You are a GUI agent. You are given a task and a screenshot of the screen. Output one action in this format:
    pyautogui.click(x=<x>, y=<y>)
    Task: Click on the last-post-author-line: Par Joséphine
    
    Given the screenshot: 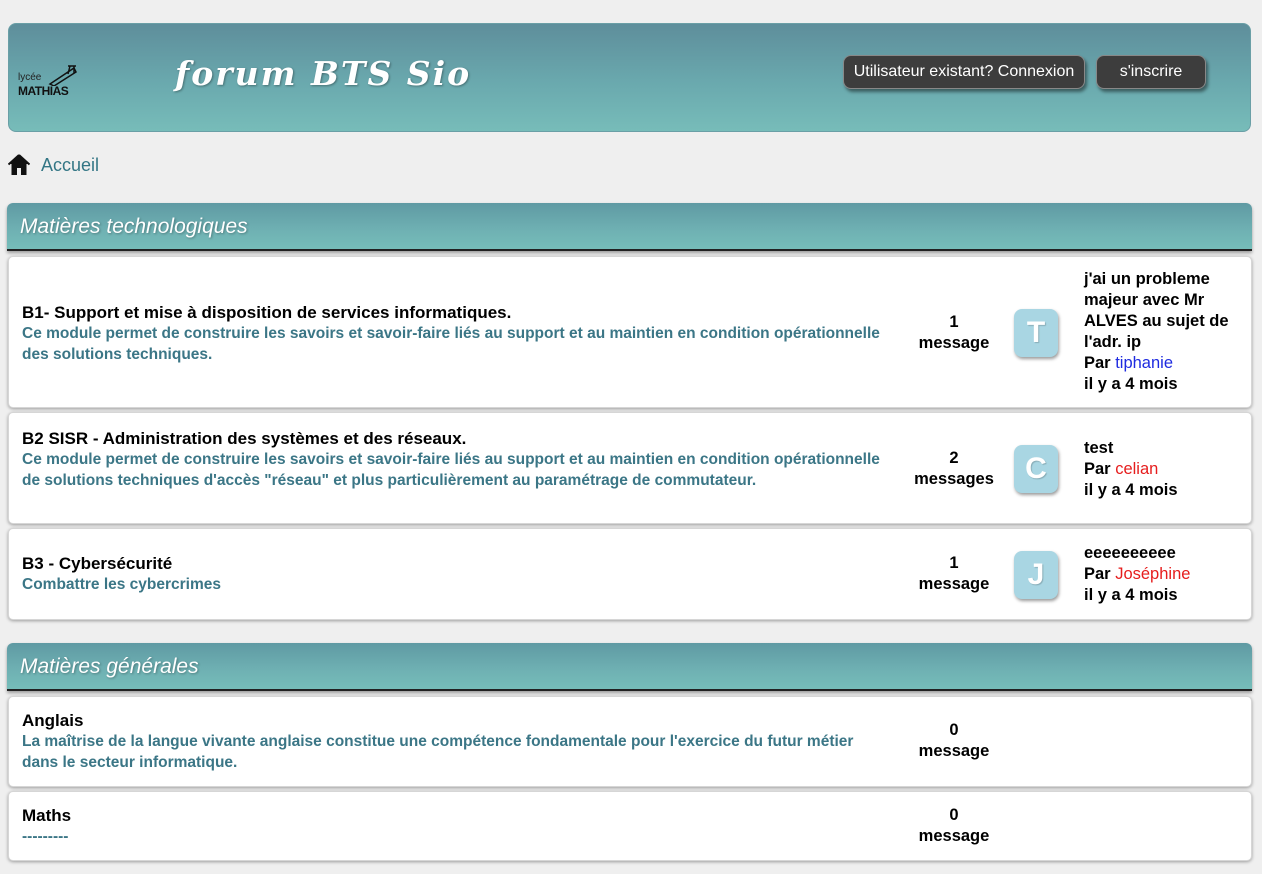 What is the action you would take?
    pyautogui.click(x=1166, y=574)
    